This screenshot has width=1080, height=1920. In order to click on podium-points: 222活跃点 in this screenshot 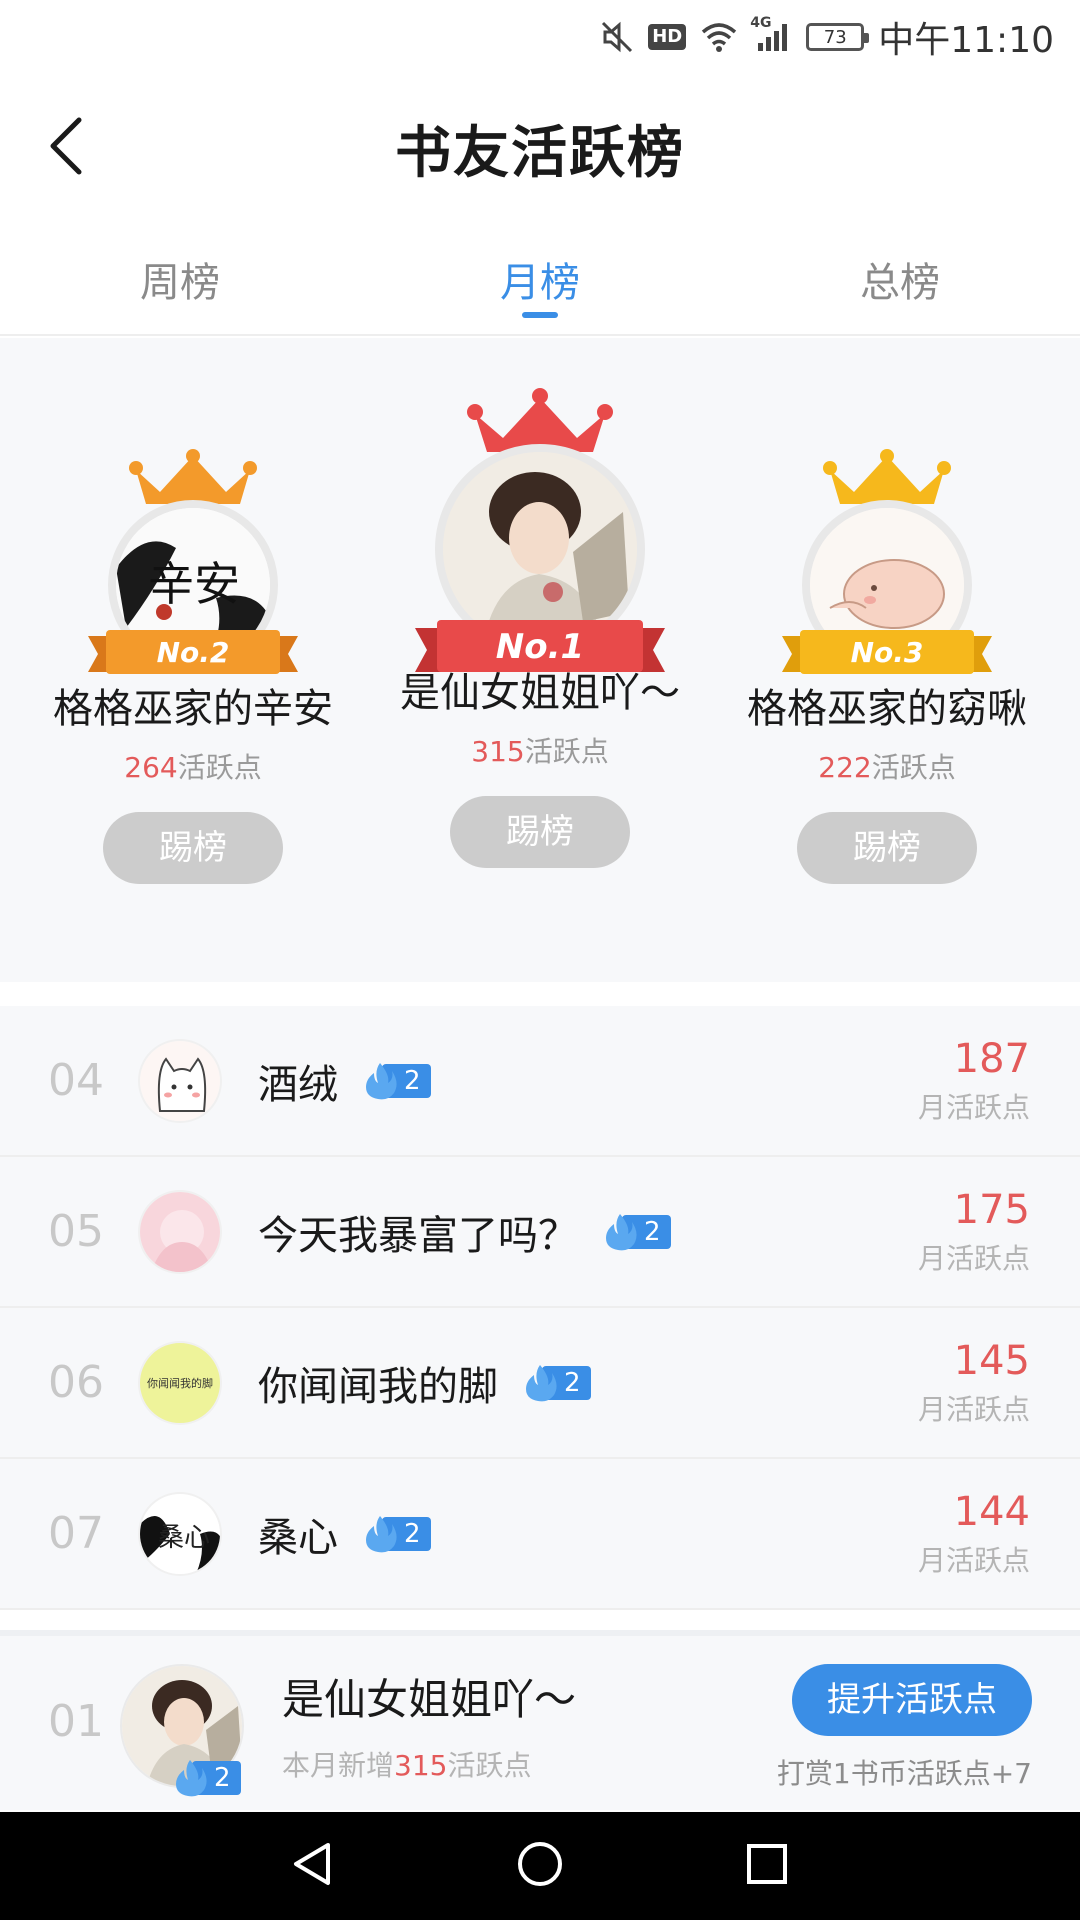, I will do `click(887, 766)`.